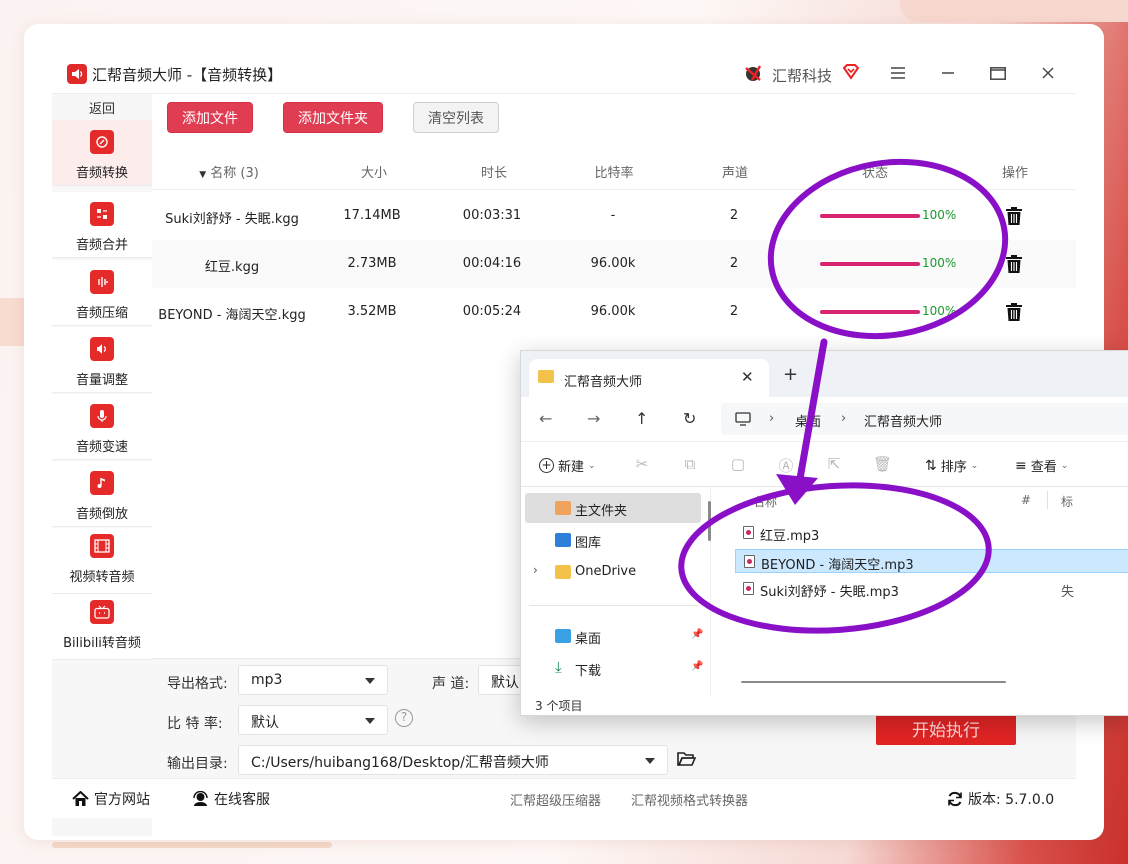 The height and width of the screenshot is (864, 1128). I want to click on column-name: ▼ 名称 (3), so click(229, 171).